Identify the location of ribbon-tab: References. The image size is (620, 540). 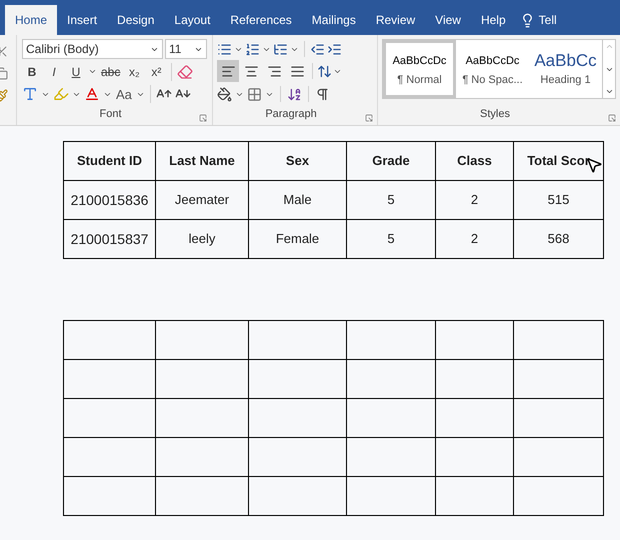
(261, 20).